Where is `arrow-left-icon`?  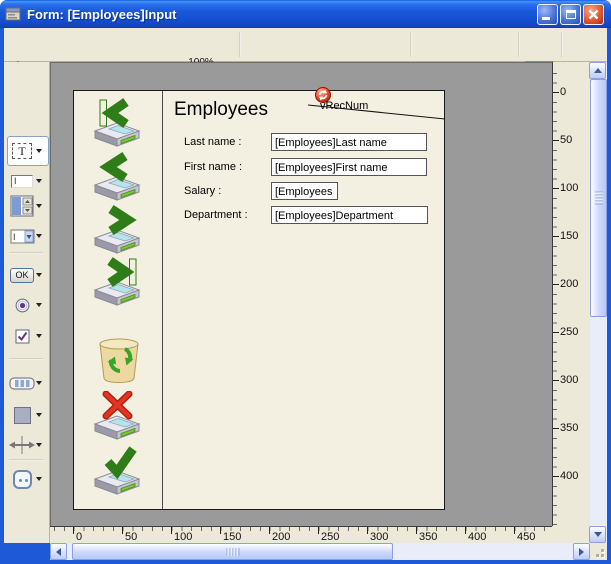
arrow-left-icon is located at coordinates (58, 551).